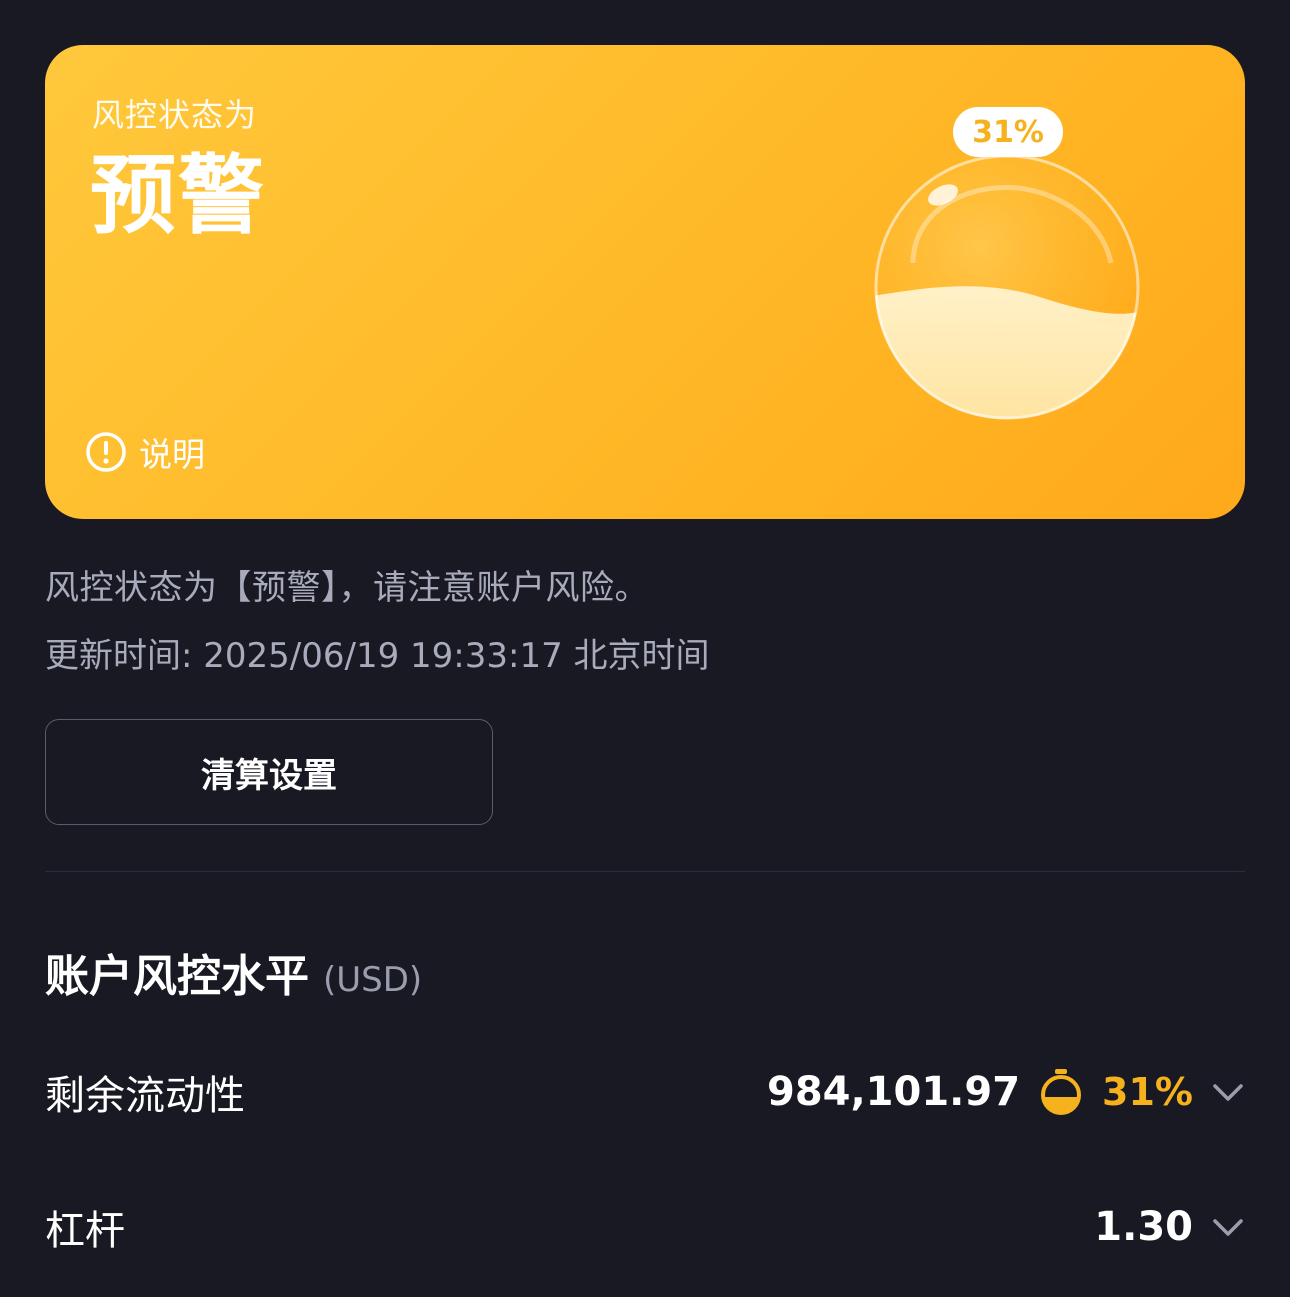 The width and height of the screenshot is (1290, 1297). I want to click on risk-status-subtitle: 风控状态为, so click(175, 115).